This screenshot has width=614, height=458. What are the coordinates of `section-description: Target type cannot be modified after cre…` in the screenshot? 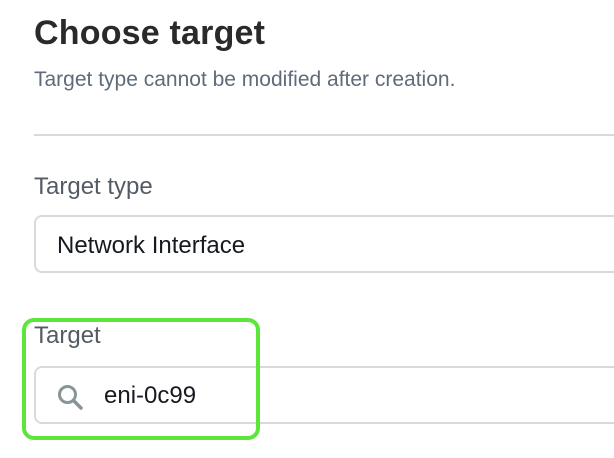 It's located at (245, 79).